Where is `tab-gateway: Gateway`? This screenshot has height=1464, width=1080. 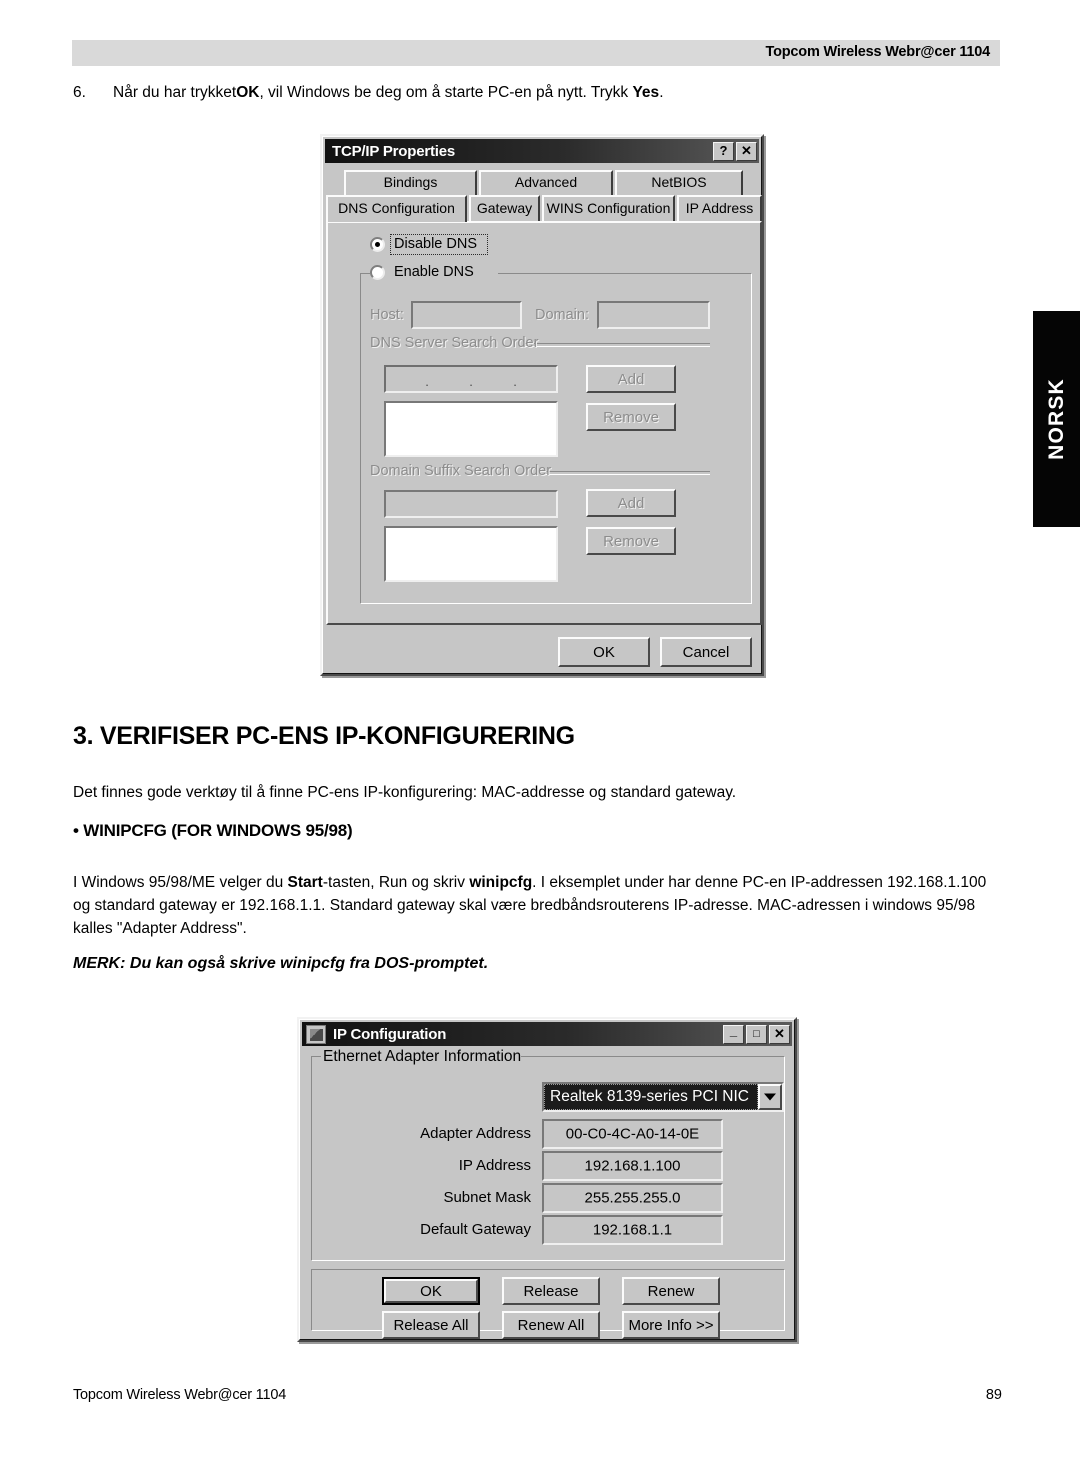 tab-gateway: Gateway is located at coordinates (504, 208).